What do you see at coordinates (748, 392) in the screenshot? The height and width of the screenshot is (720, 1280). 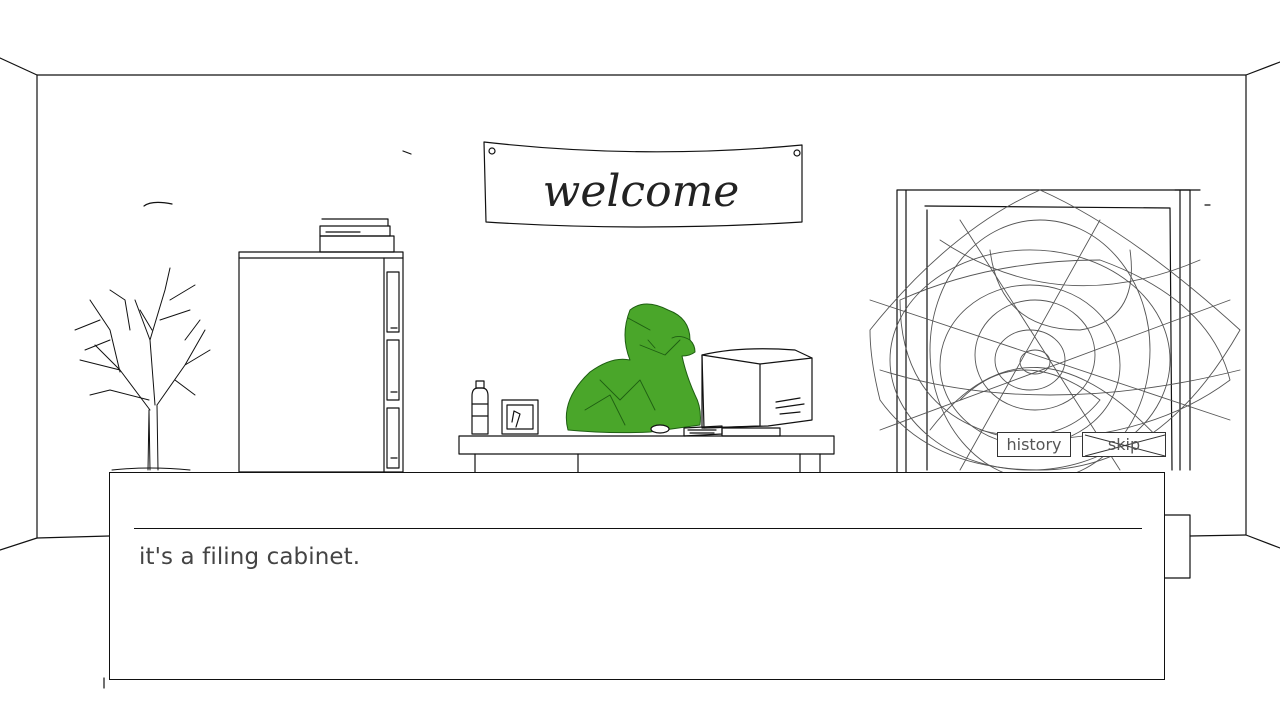 I see `computer` at bounding box center [748, 392].